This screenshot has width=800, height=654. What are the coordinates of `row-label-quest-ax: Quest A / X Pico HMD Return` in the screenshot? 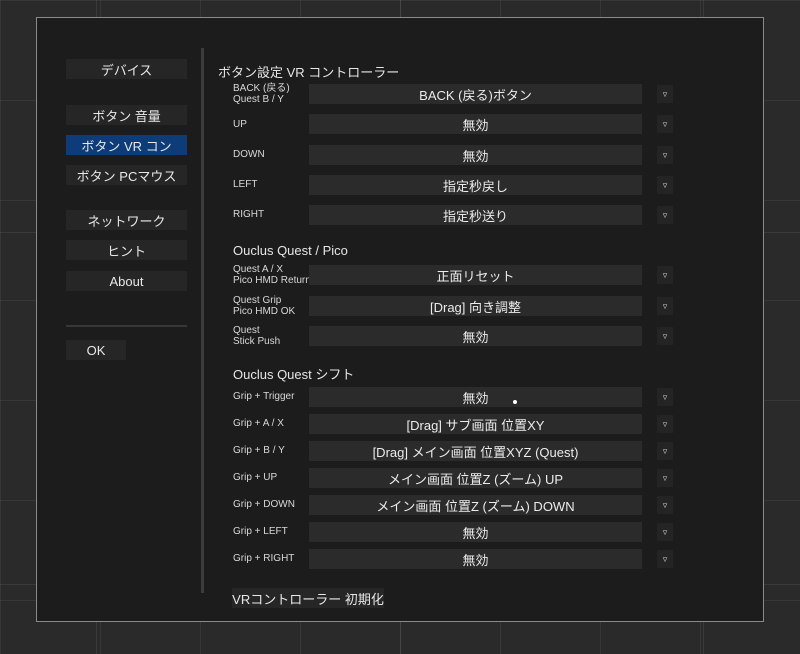 It's located at (272, 275).